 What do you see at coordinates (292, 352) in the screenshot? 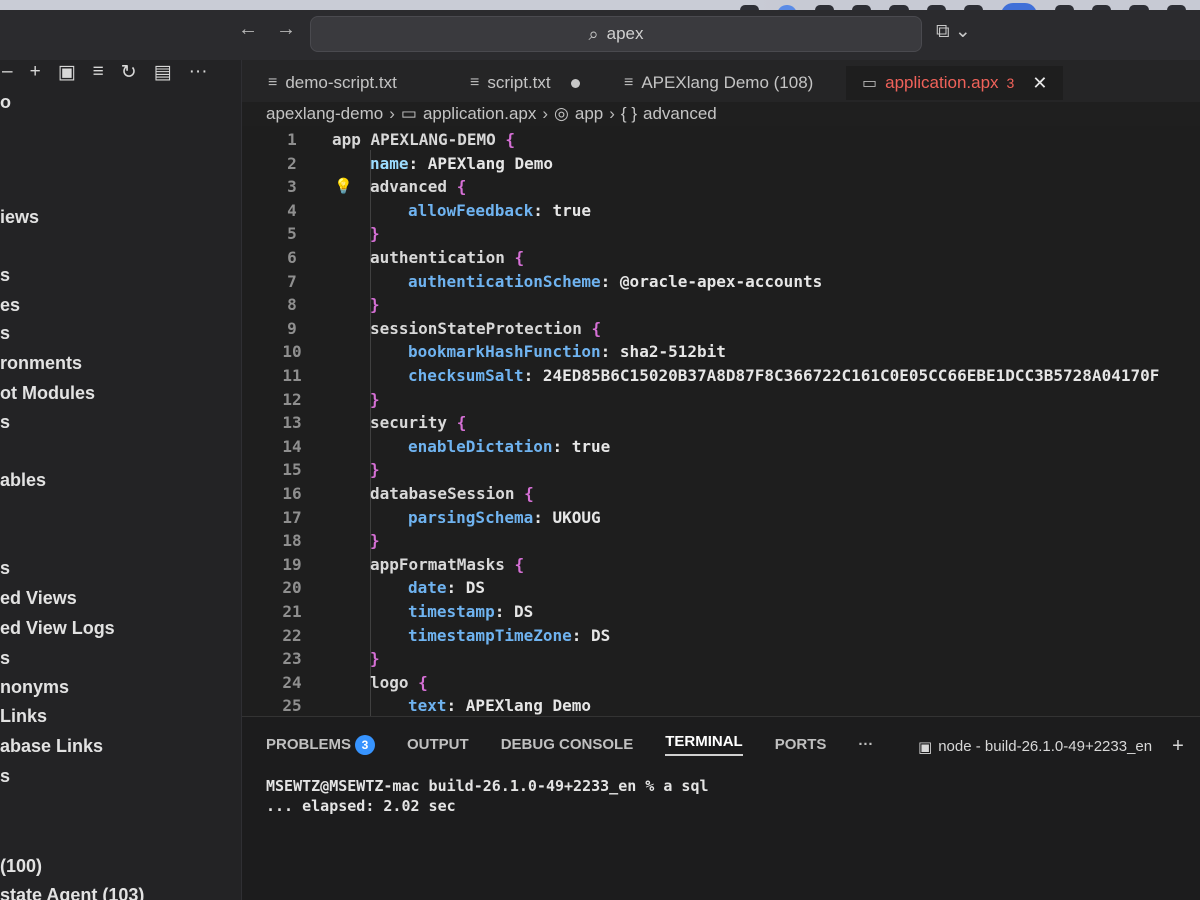
I see `line-number: 10` at bounding box center [292, 352].